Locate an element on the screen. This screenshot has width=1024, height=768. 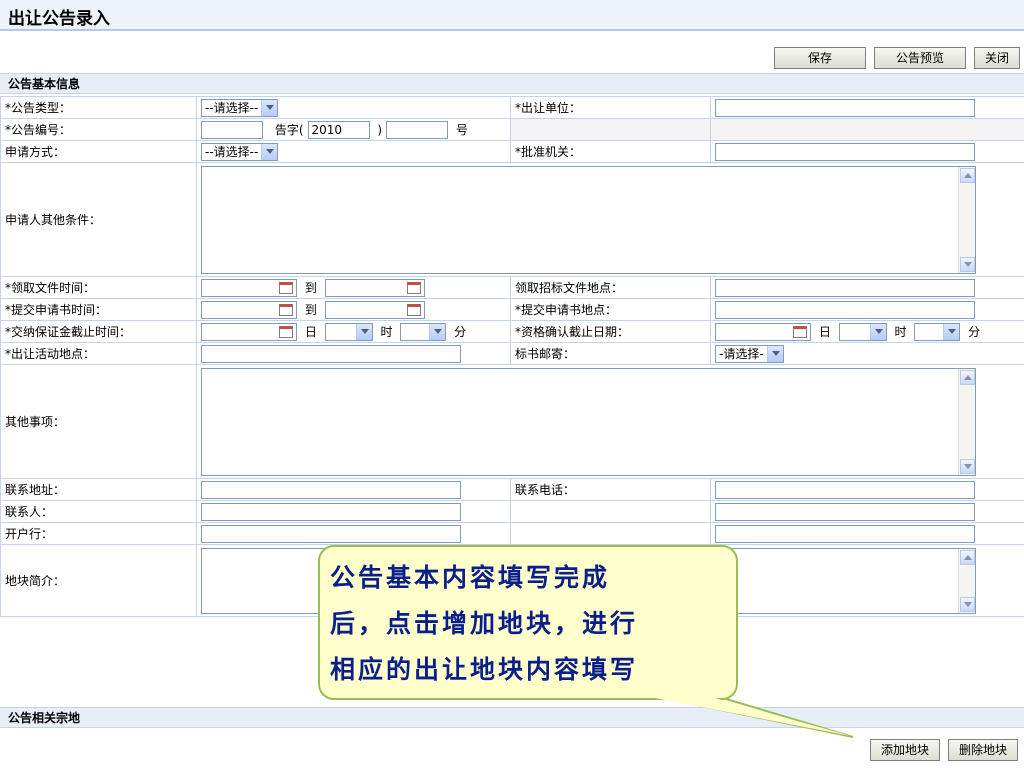
bank-extra-input is located at coordinates (845, 533).